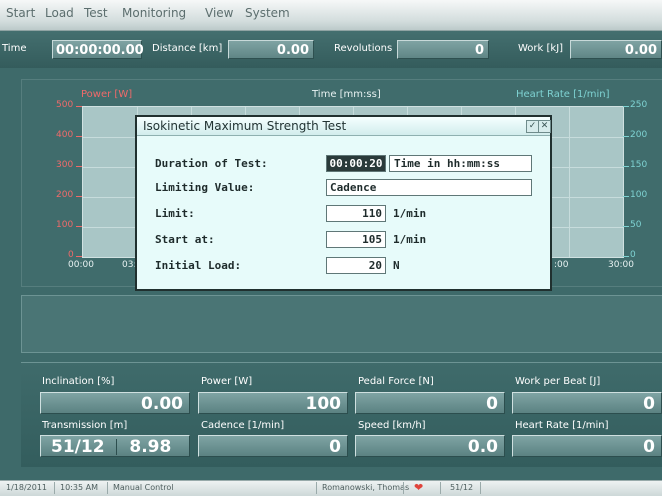 The image size is (662, 496). Describe the element at coordinates (65, 135) in the screenshot. I see `y-left-tick: 400` at that location.